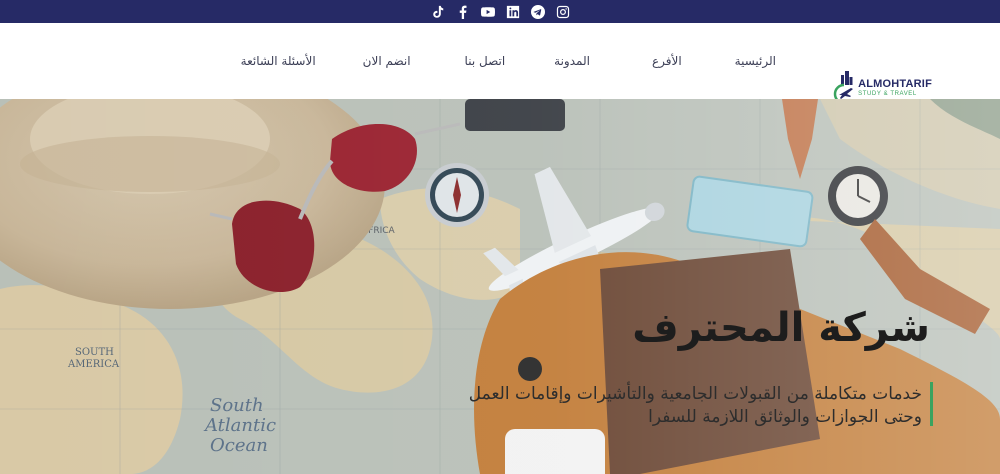  I want to click on nav-item-join: انضم الان, so click(387, 61).